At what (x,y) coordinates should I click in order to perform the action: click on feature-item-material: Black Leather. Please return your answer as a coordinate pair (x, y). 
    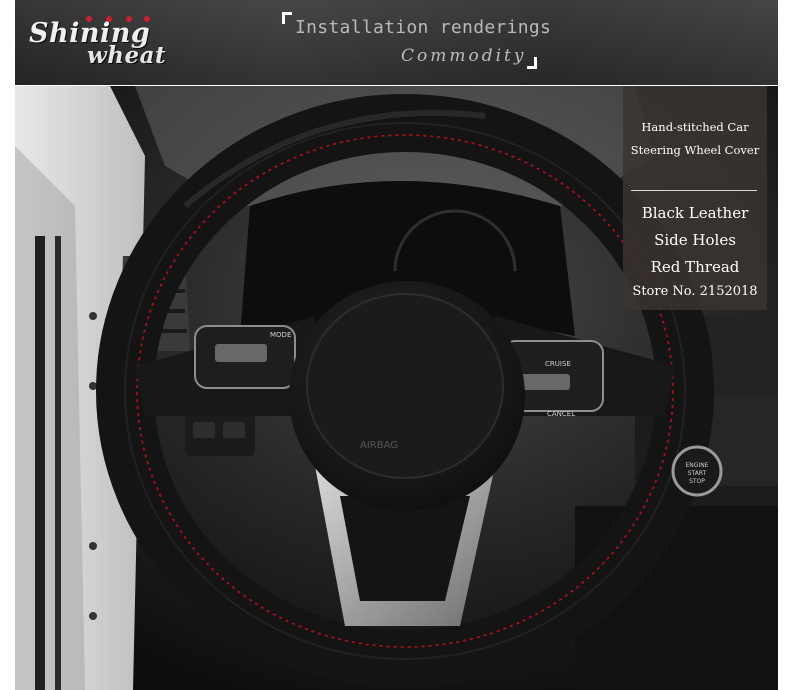
    Looking at the image, I should click on (695, 213).